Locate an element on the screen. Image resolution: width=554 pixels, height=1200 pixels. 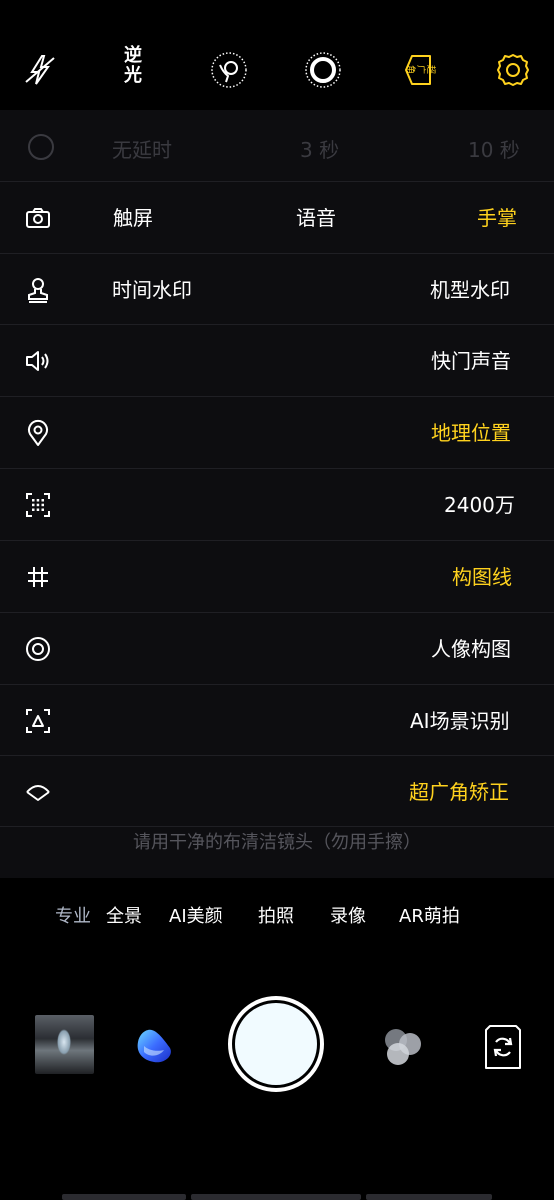
mode-photo: 拍照 is located at coordinates (276, 917).